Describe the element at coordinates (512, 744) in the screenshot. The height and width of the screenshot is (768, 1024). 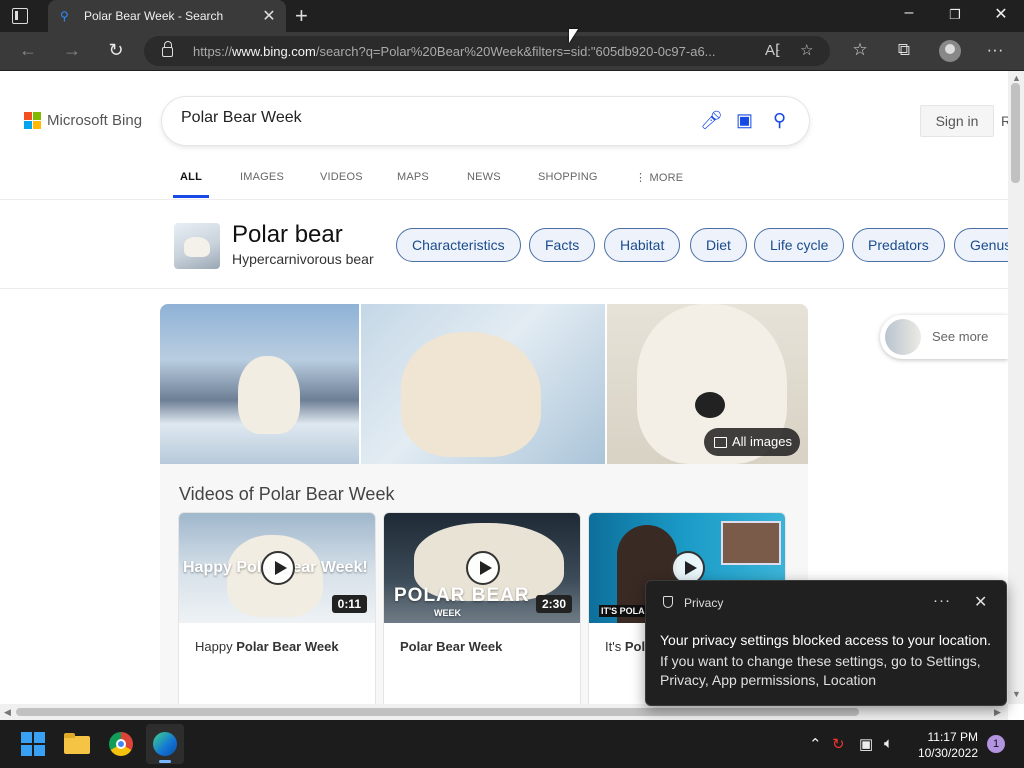
I see `windows-taskbar: ⌃ ↻ ▣ 🔈︎ 11:17 PM 10/30/2022 1` at that location.